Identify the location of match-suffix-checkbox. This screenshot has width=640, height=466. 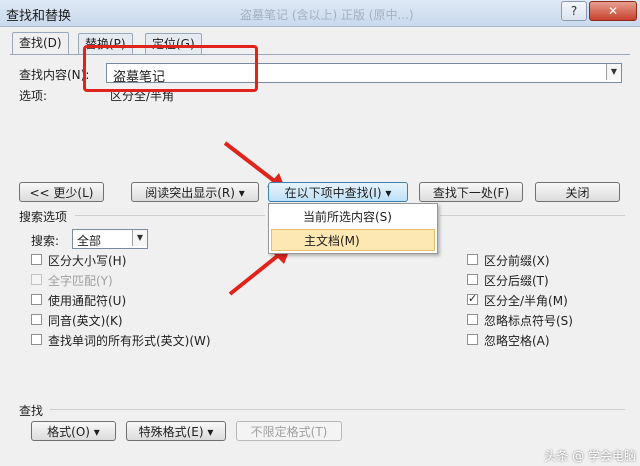
(472, 279).